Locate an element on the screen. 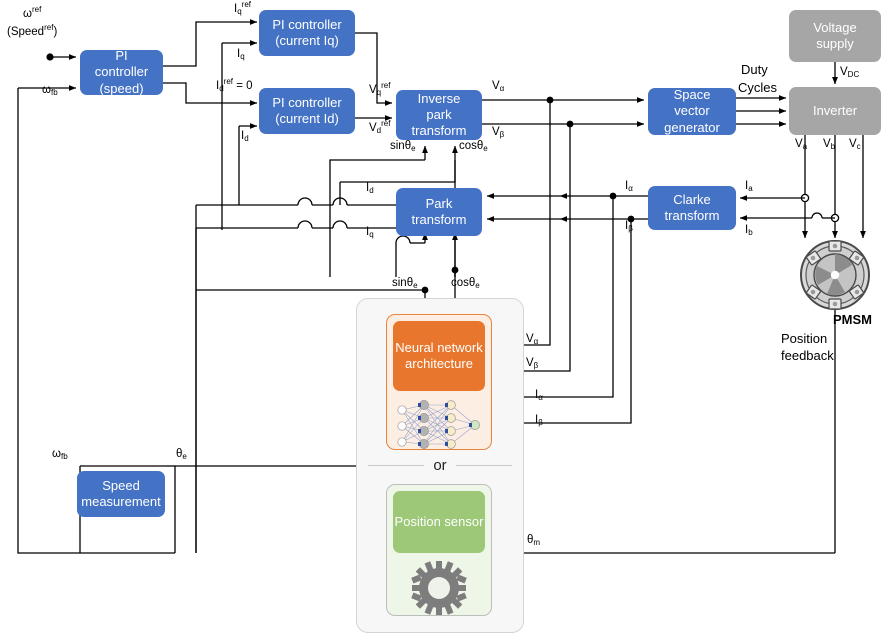 The image size is (885, 643). v-c-glyph: V is located at coordinates (853, 144).